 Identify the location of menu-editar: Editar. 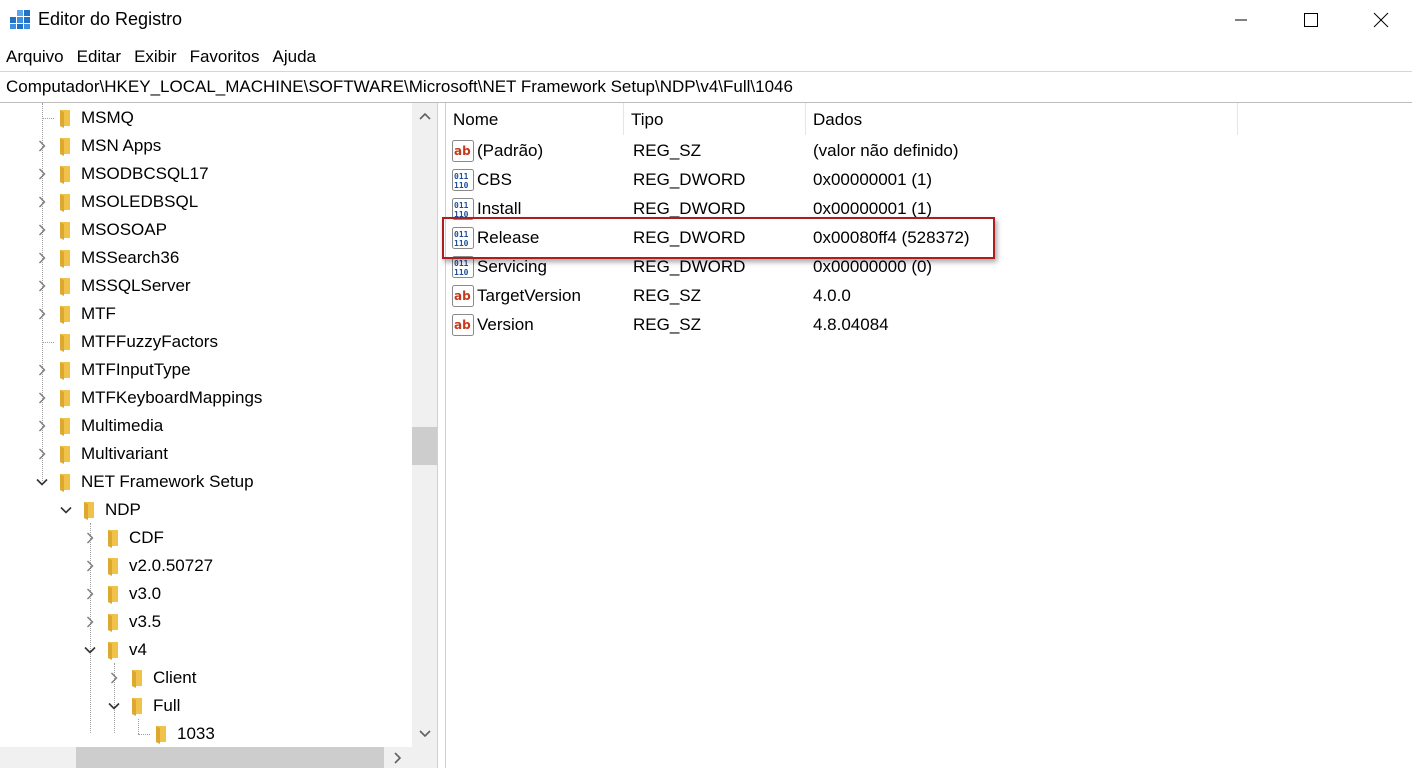
(99, 57).